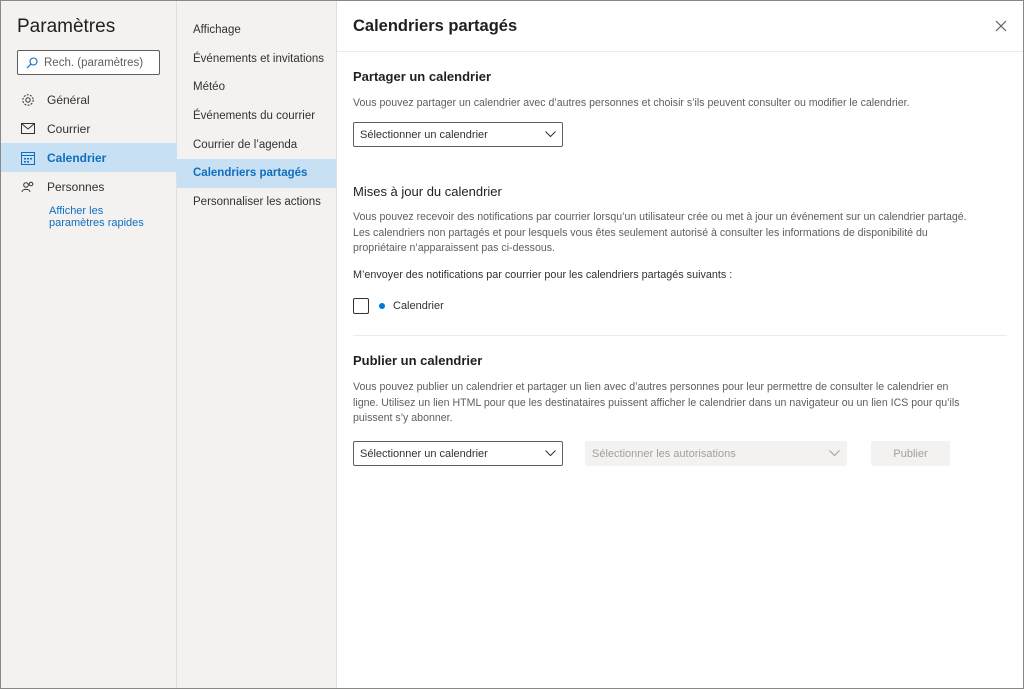 Image resolution: width=1024 pixels, height=689 pixels. Describe the element at coordinates (427, 191) in the screenshot. I see `updates-heading: Mises à jour du calendrier` at that location.